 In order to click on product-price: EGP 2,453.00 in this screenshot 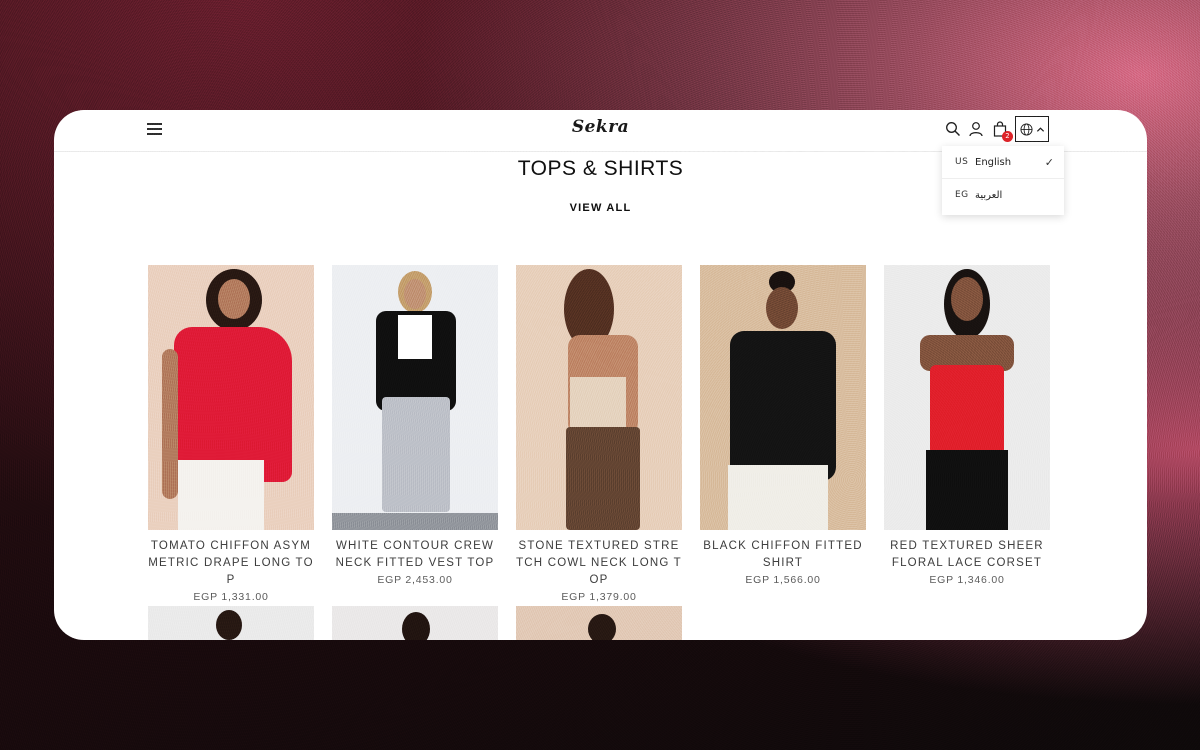, I will do `click(415, 580)`.